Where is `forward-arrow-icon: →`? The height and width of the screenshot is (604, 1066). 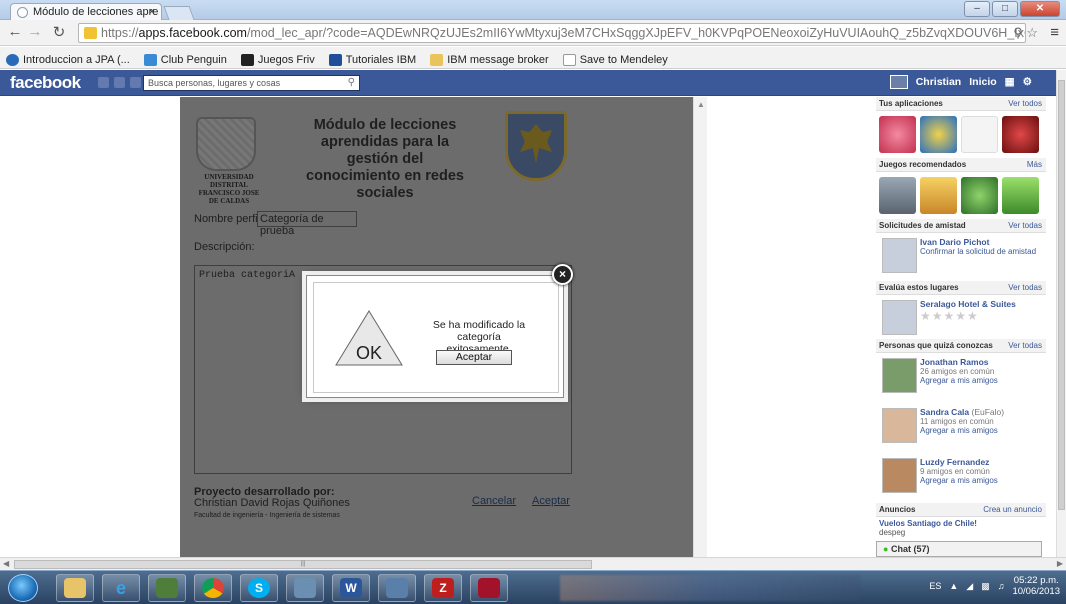 forward-arrow-icon: → is located at coordinates (35, 31).